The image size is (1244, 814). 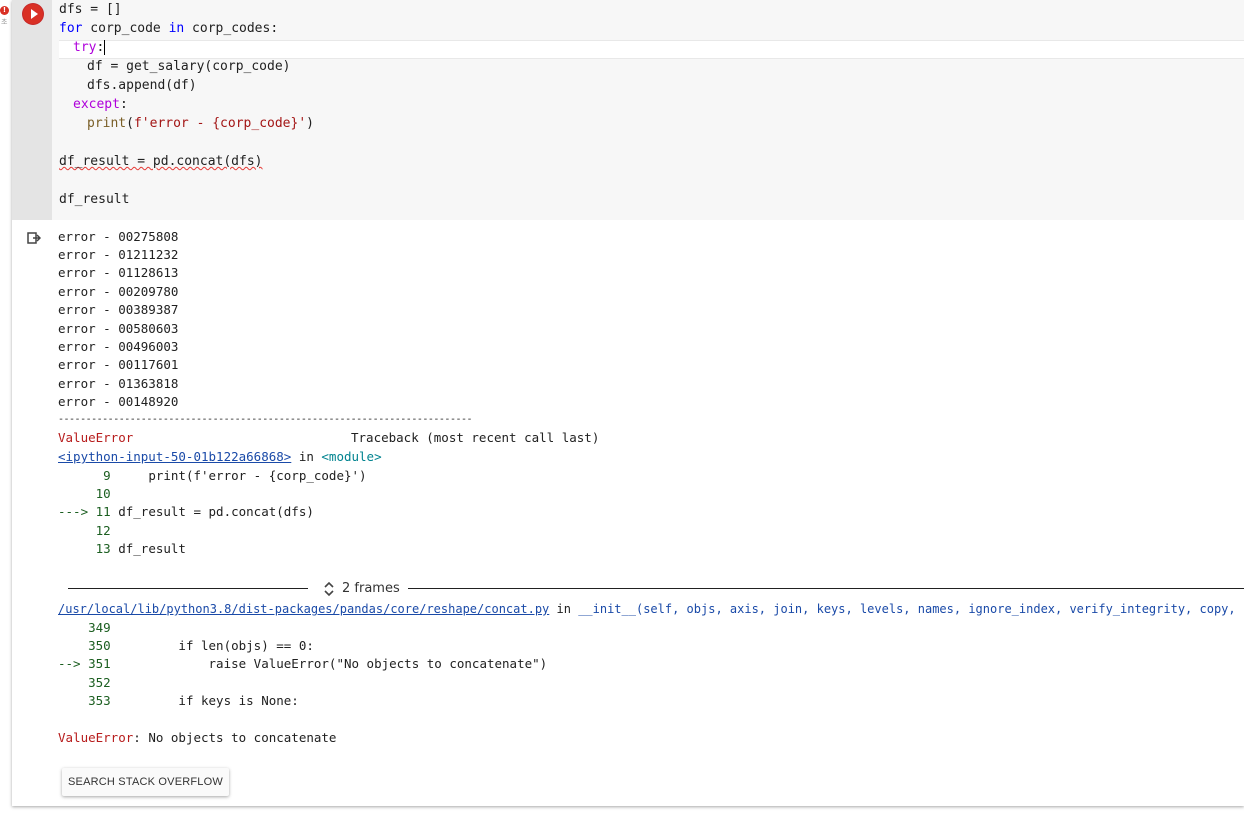 I want to click on output-toggle-icon, so click(x=34, y=238).